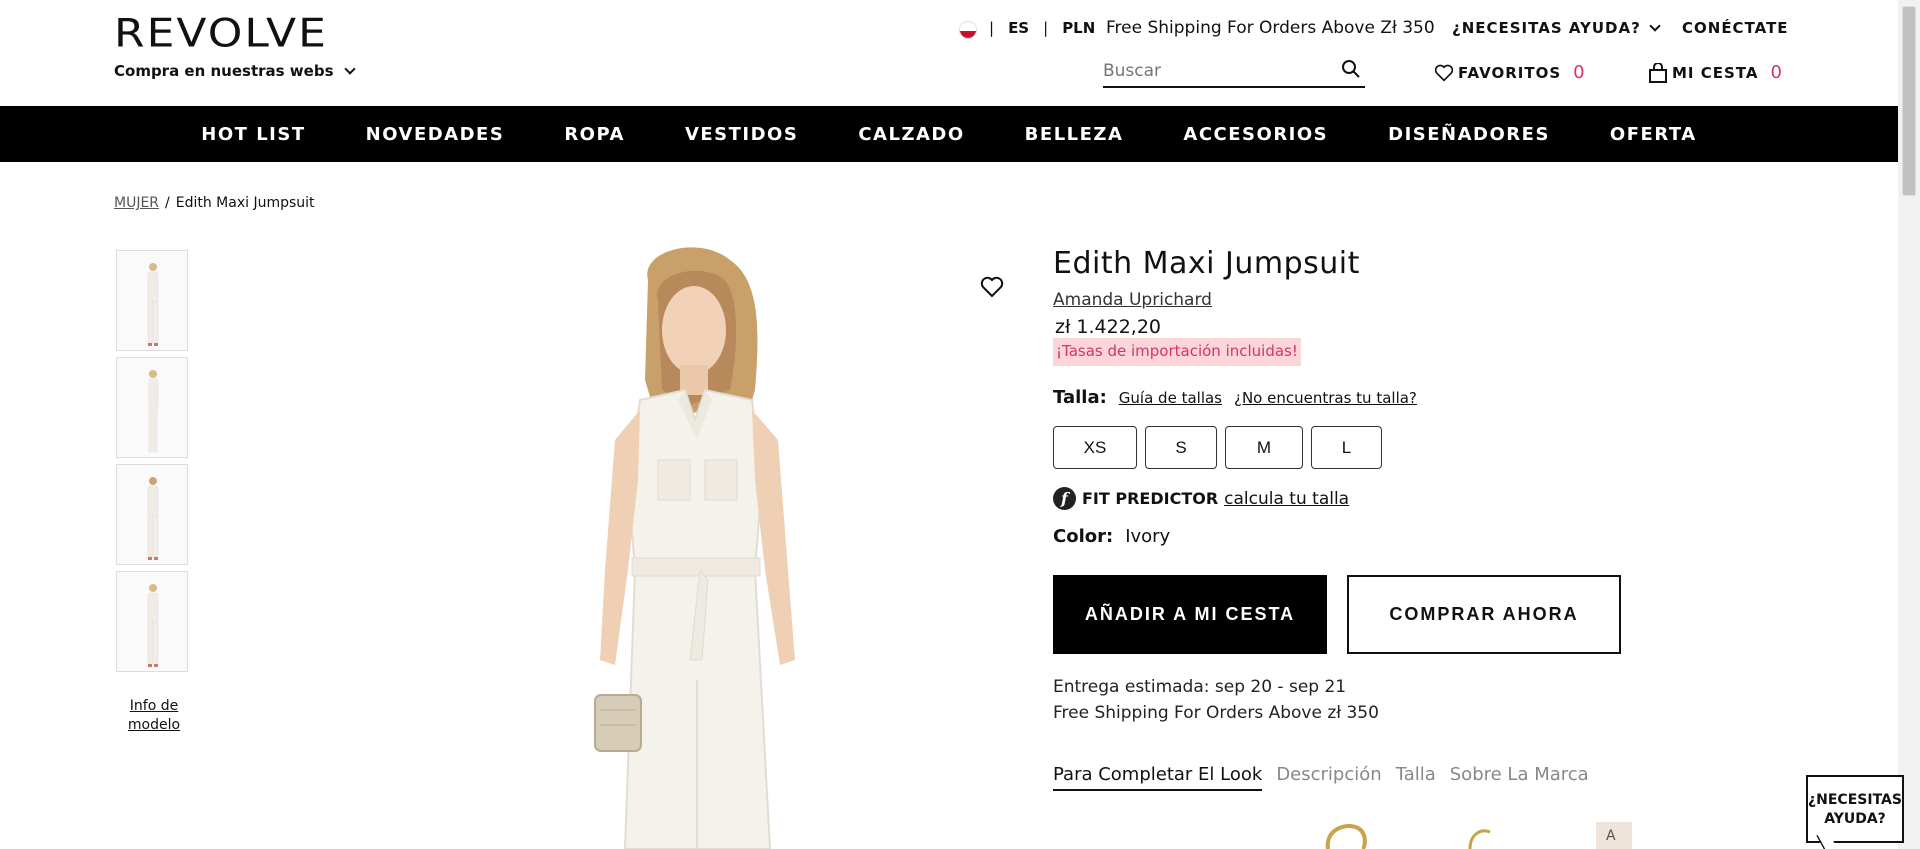  Describe the element at coordinates (224, 71) in the screenshot. I see `shop-sites-label: Compra en nuestras webs` at that location.